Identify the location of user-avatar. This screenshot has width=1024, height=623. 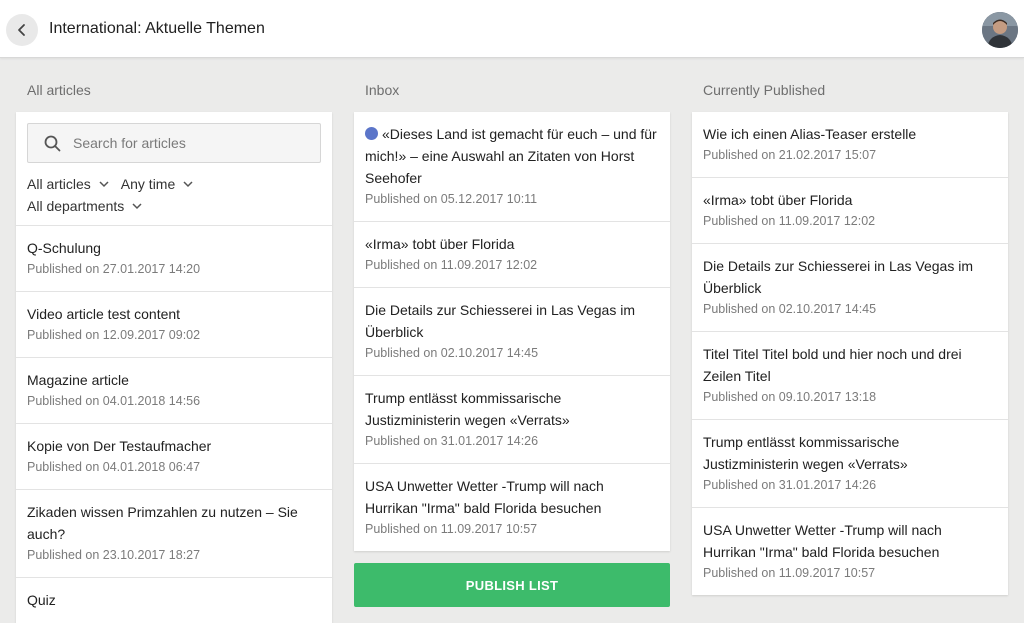
(1000, 30).